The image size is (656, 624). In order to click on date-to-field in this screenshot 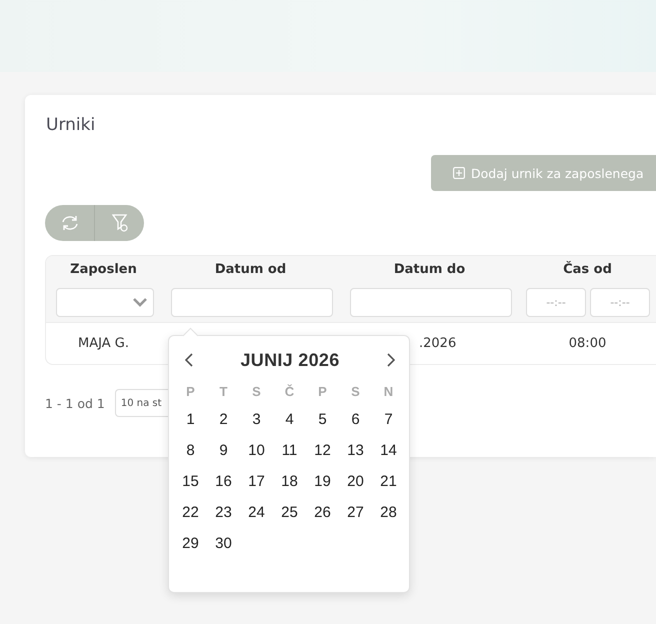, I will do `click(431, 302)`.